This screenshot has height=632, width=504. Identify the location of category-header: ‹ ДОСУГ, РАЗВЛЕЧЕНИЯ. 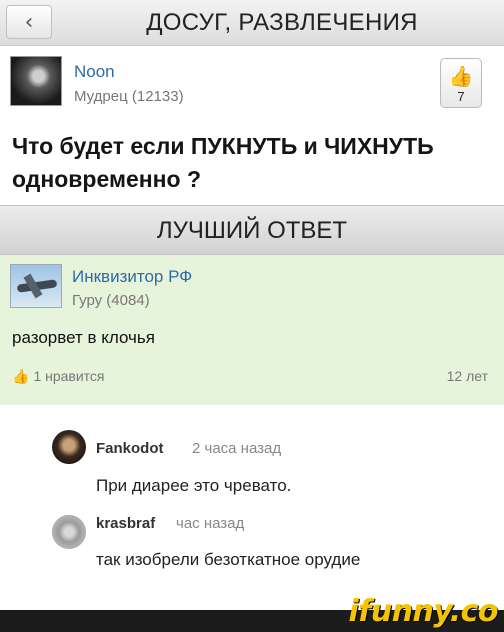
(252, 23).